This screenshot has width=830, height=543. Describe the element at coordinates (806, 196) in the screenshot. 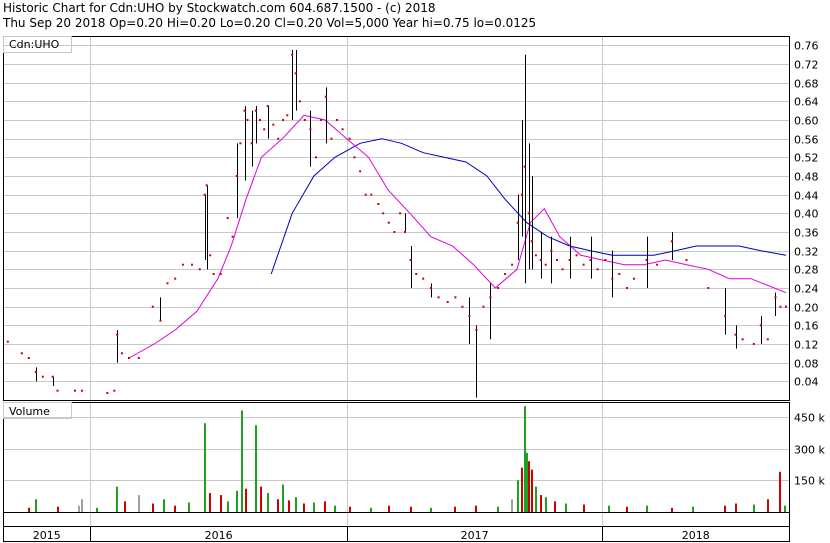

I see `price-tick-label: 0.44` at that location.